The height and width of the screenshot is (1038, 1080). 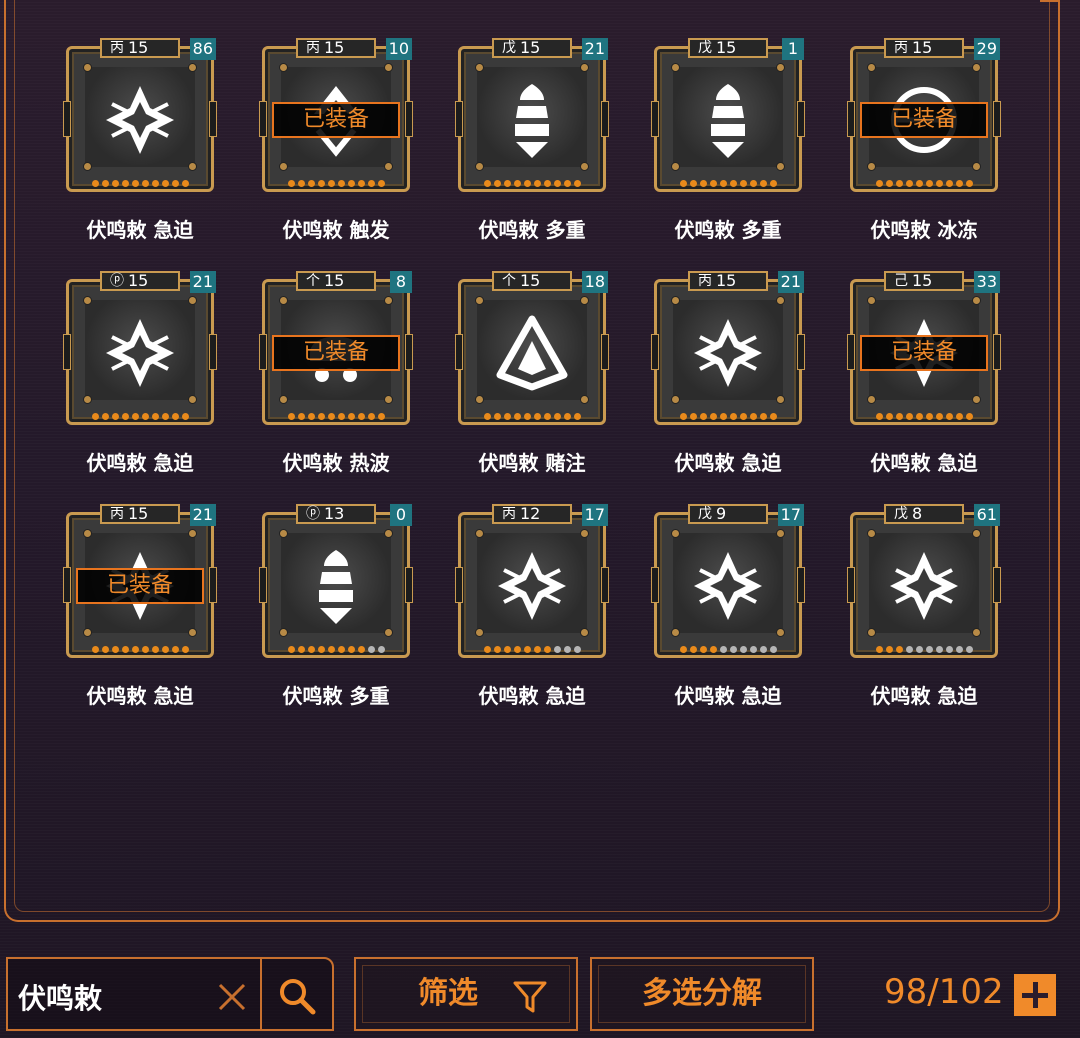 I want to click on item-name: 伏鸣敕 冰冻, so click(x=924, y=230).